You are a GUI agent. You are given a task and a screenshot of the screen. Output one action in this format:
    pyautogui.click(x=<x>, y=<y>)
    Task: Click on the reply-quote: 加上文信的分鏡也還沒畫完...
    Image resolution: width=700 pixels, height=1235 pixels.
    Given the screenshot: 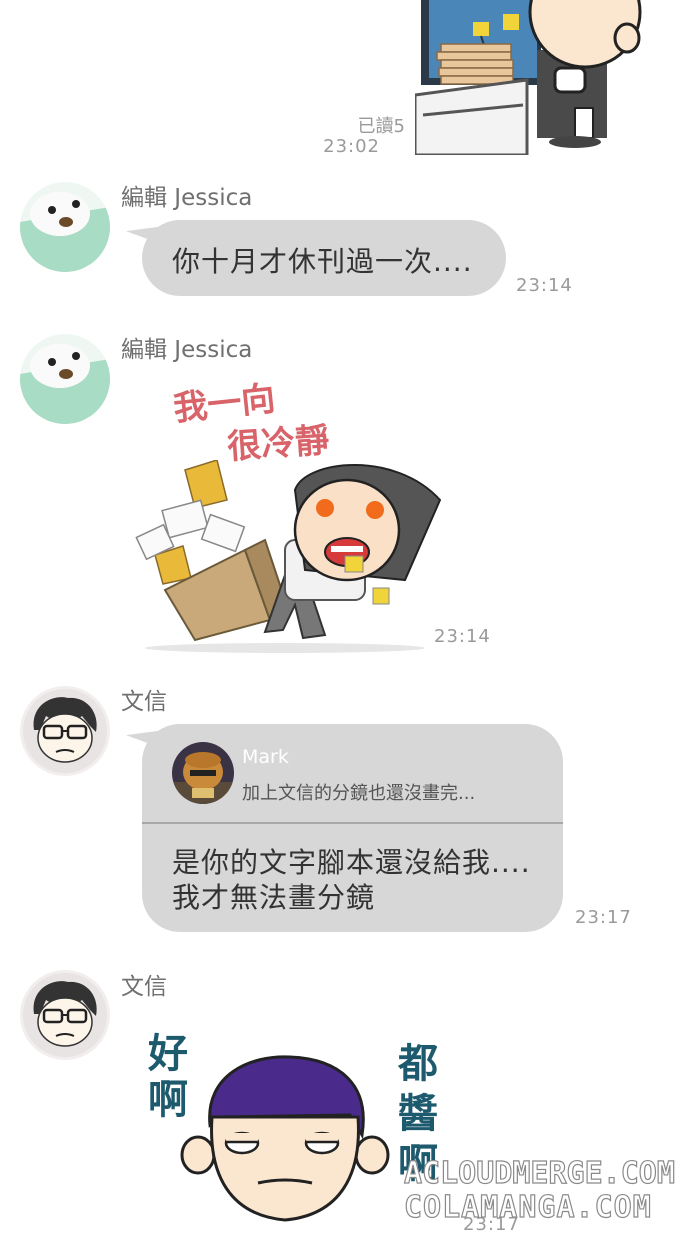 What is the action you would take?
    pyautogui.click(x=359, y=793)
    